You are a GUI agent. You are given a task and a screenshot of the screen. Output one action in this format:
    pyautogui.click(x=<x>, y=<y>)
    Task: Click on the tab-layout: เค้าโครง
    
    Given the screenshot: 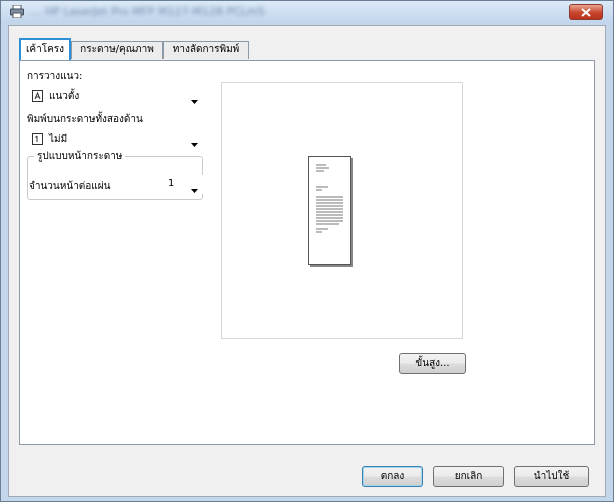 What is the action you would take?
    pyautogui.click(x=45, y=49)
    